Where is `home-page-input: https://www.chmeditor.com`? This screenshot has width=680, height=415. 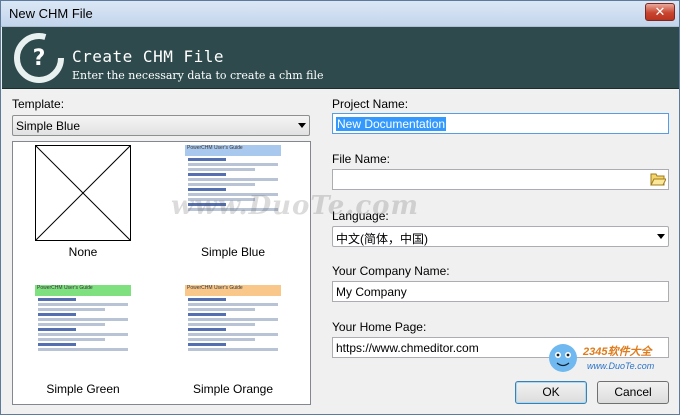 home-page-input: https://www.chmeditor.com is located at coordinates (500, 347).